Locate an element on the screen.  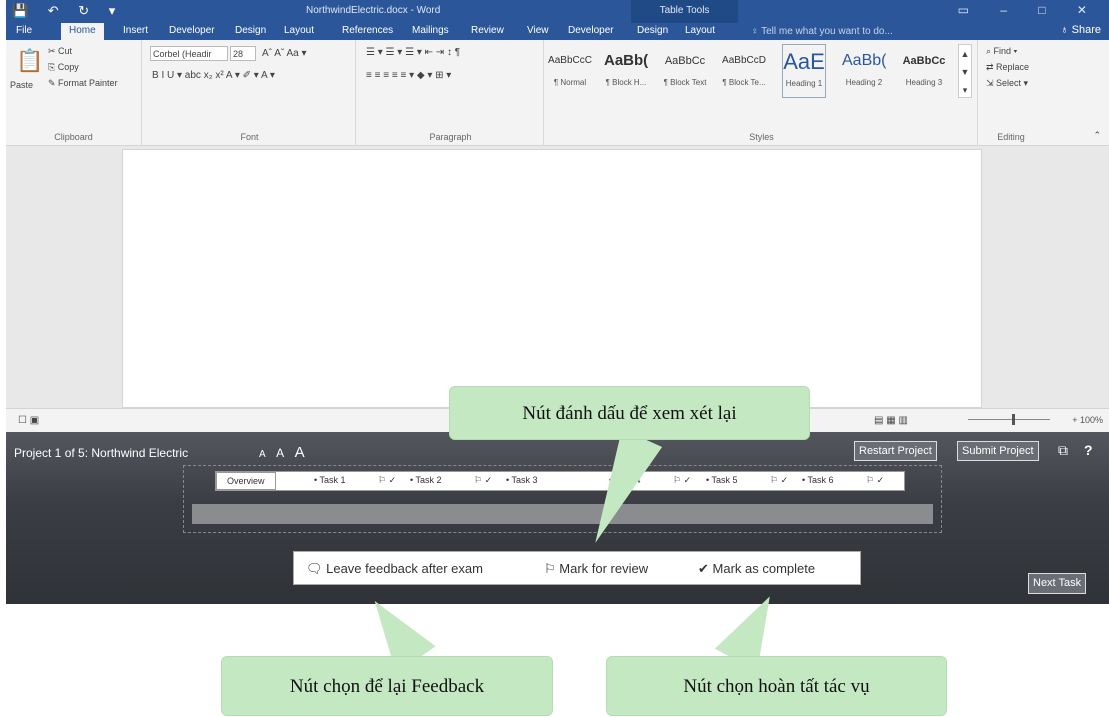
editing-label: Editing is located at coordinates (1011, 137).